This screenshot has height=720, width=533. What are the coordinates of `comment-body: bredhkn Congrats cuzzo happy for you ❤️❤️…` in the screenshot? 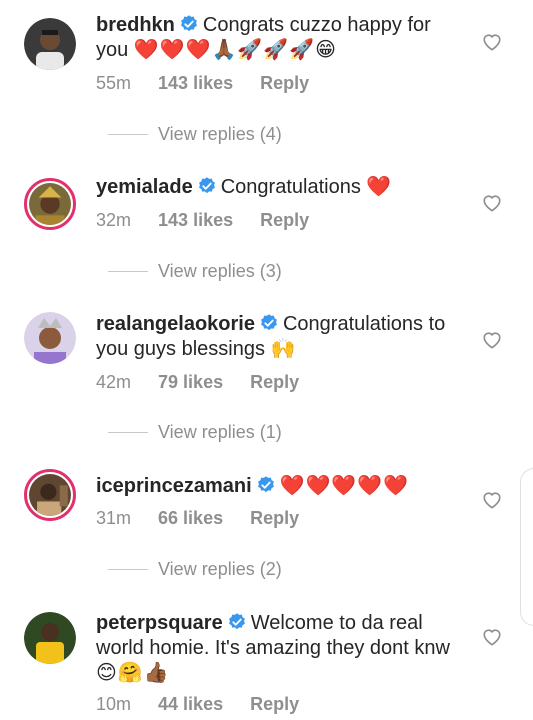 It's located at (282, 38).